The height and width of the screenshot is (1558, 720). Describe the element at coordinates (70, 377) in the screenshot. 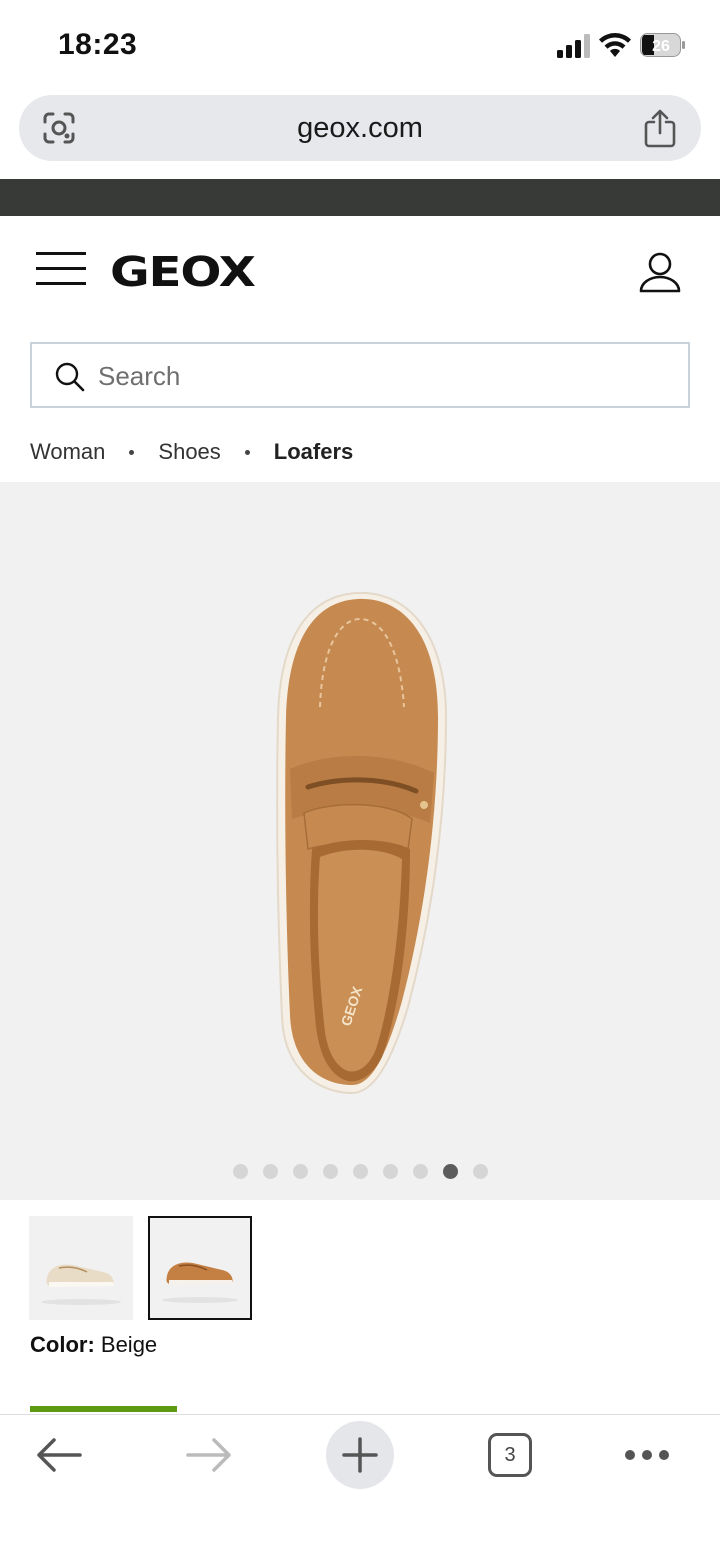

I see `search-icon` at that location.